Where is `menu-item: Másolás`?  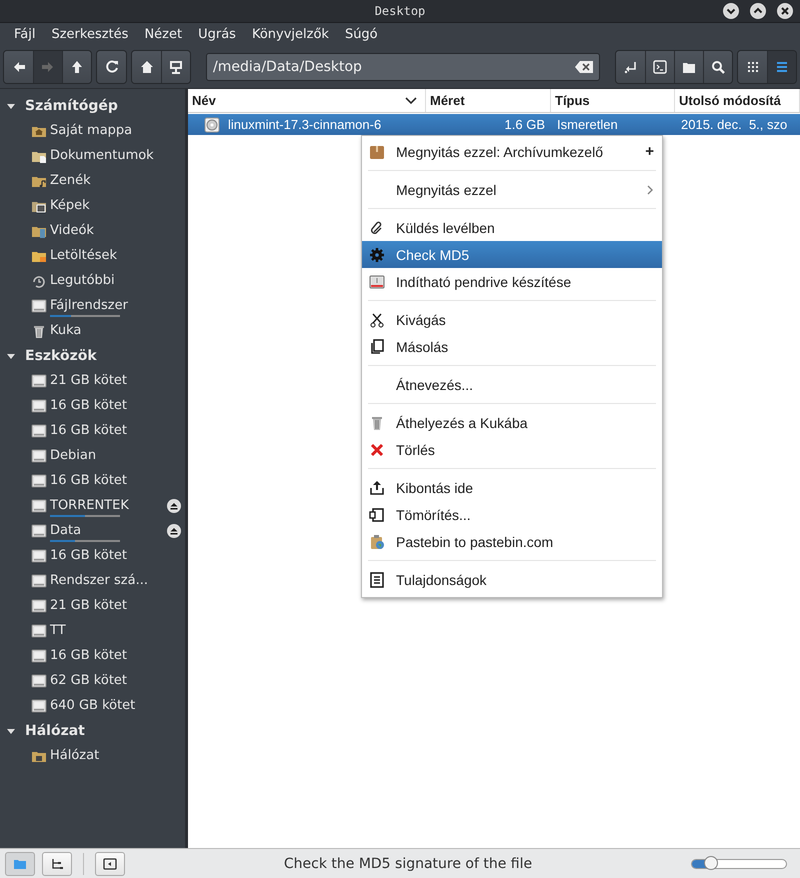
menu-item: Másolás is located at coordinates (512, 346).